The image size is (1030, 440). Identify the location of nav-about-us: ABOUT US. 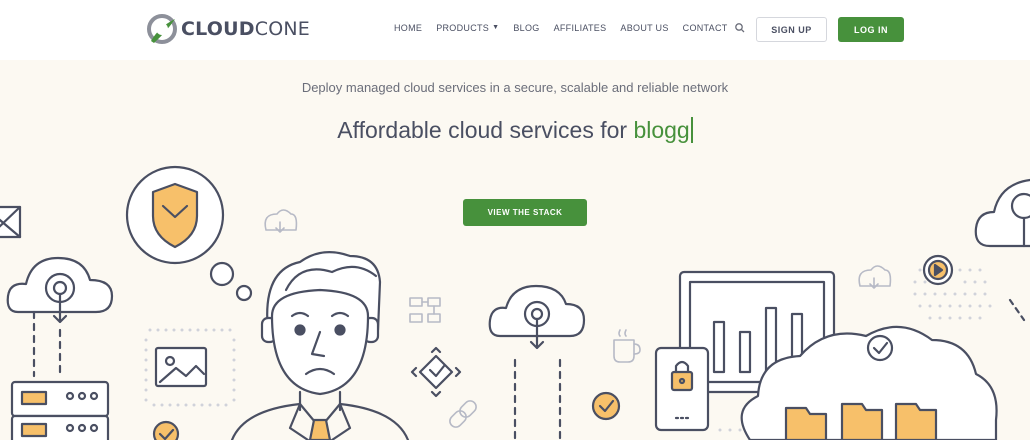
(644, 28).